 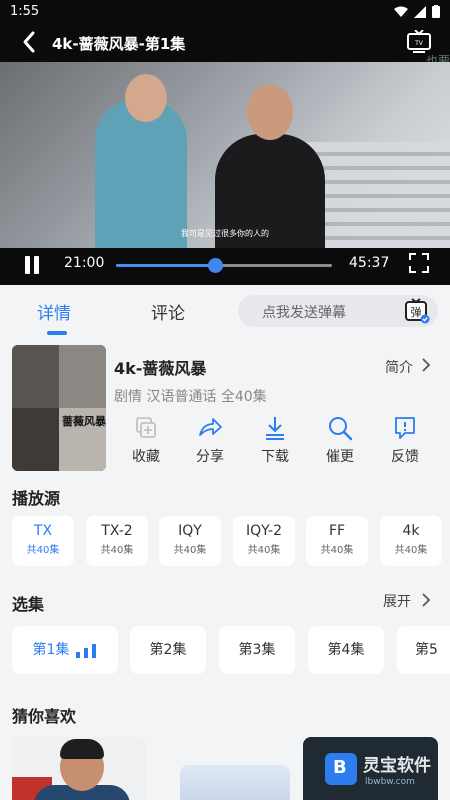 I want to click on tab-underline, so click(x=57, y=333).